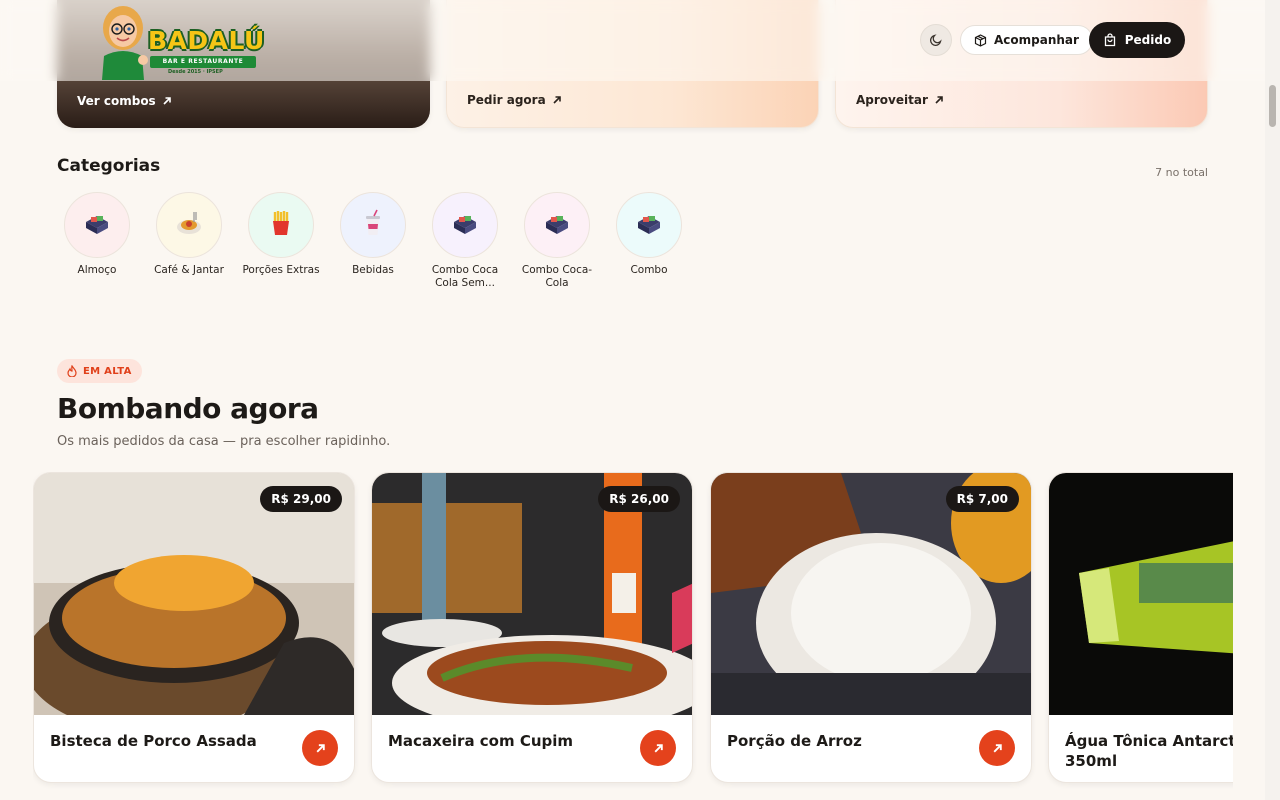  What do you see at coordinates (188, 408) in the screenshot?
I see `trending-title: Bombando agora` at bounding box center [188, 408].